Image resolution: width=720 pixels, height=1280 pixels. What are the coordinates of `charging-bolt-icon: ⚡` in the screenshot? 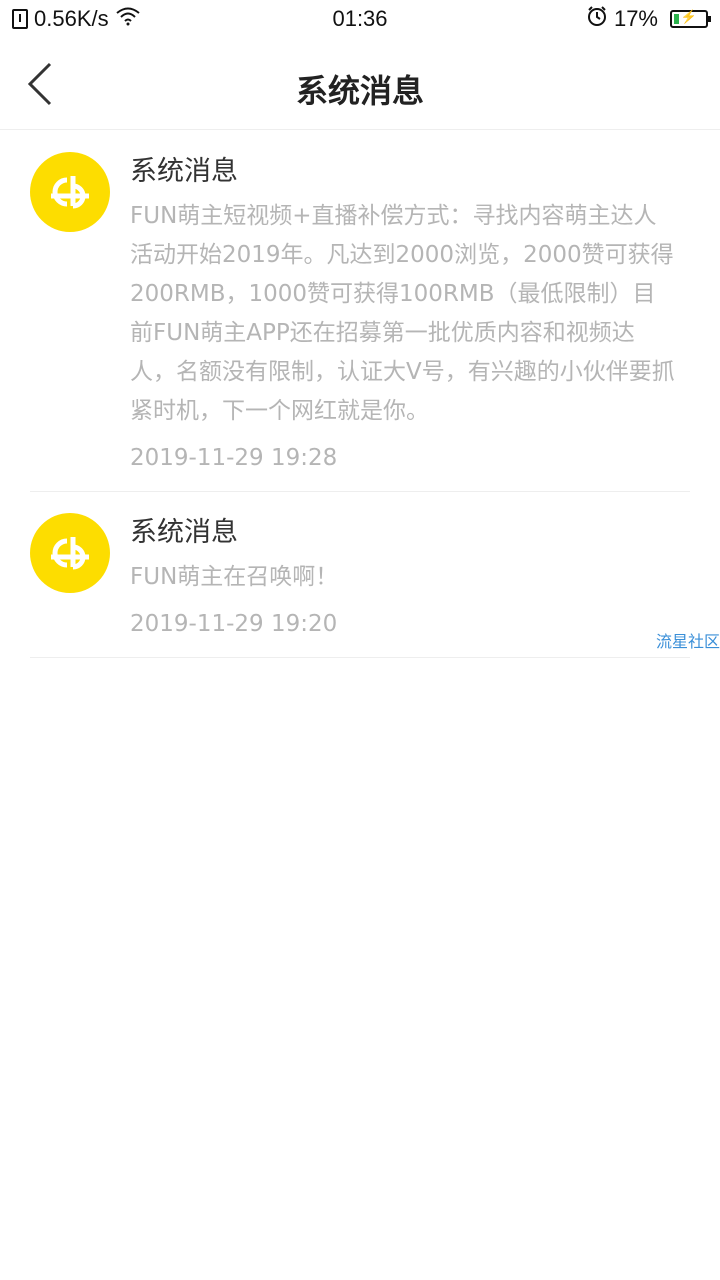 It's located at (689, 16).